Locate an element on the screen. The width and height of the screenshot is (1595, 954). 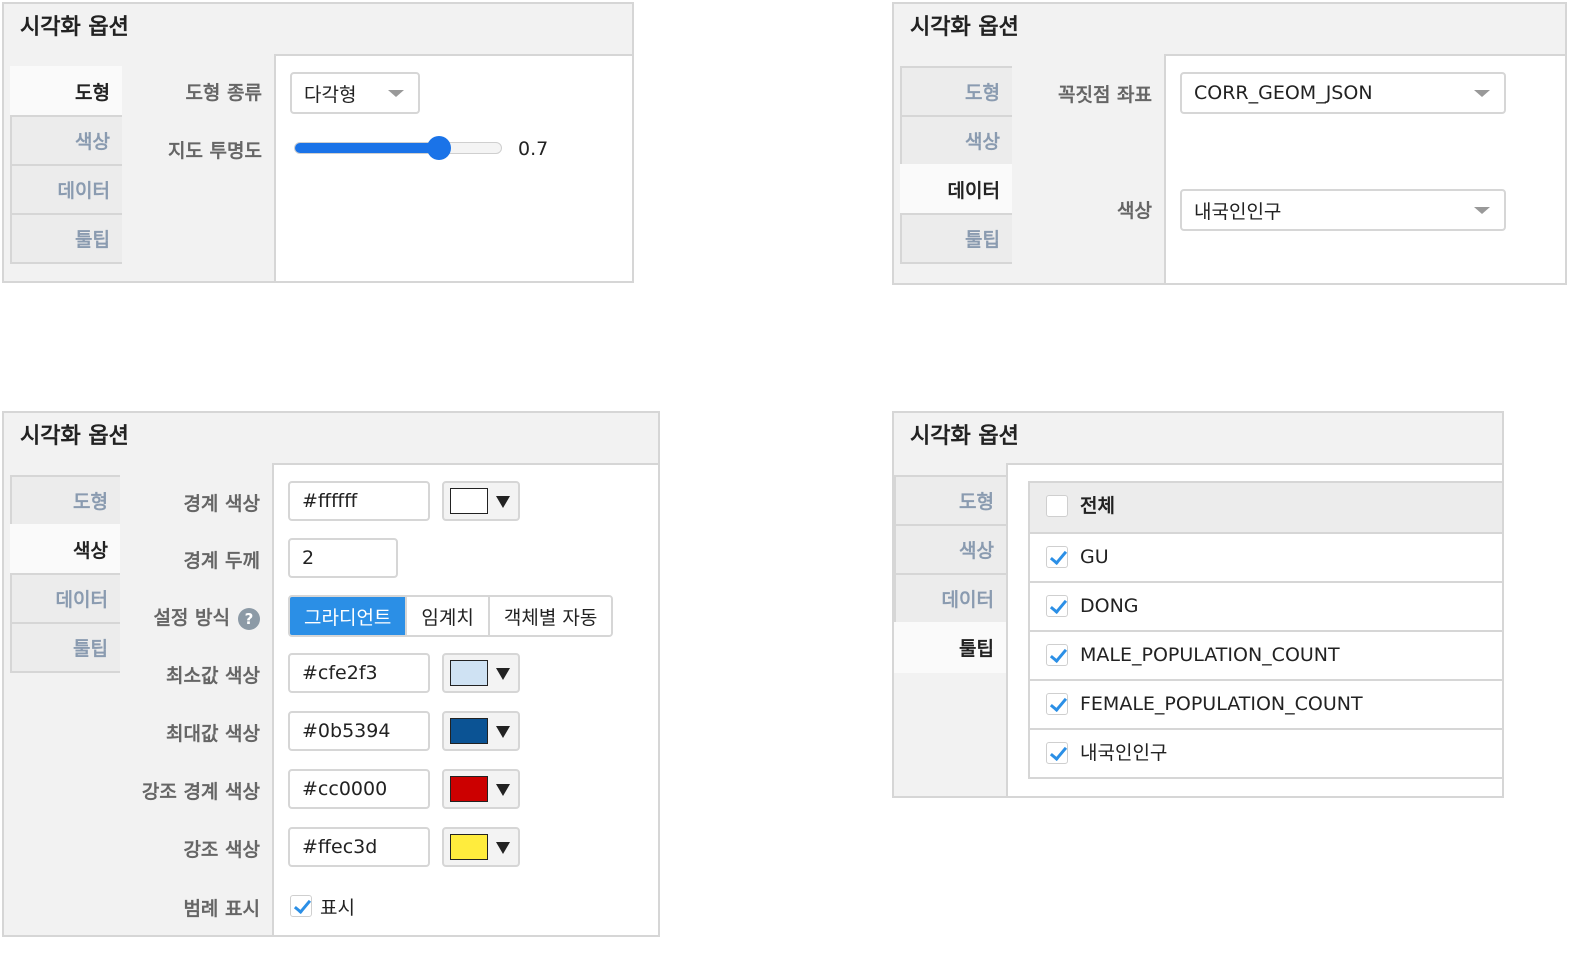
legend-display-checkbox is located at coordinates (301, 906).